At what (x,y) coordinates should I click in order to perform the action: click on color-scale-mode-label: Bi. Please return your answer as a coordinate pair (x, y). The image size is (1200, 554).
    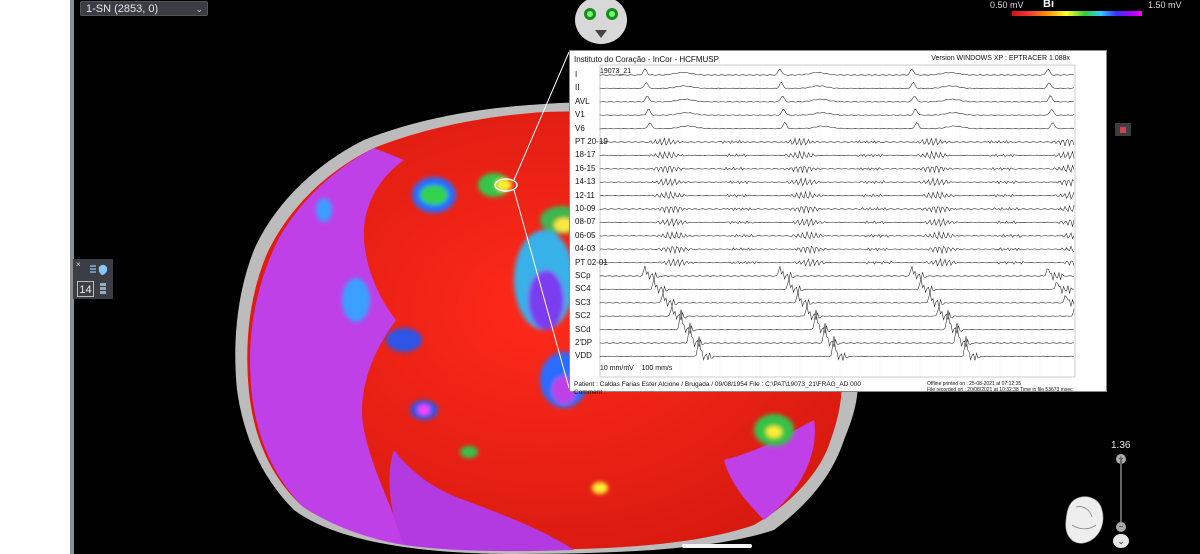
    Looking at the image, I should click on (1048, 5).